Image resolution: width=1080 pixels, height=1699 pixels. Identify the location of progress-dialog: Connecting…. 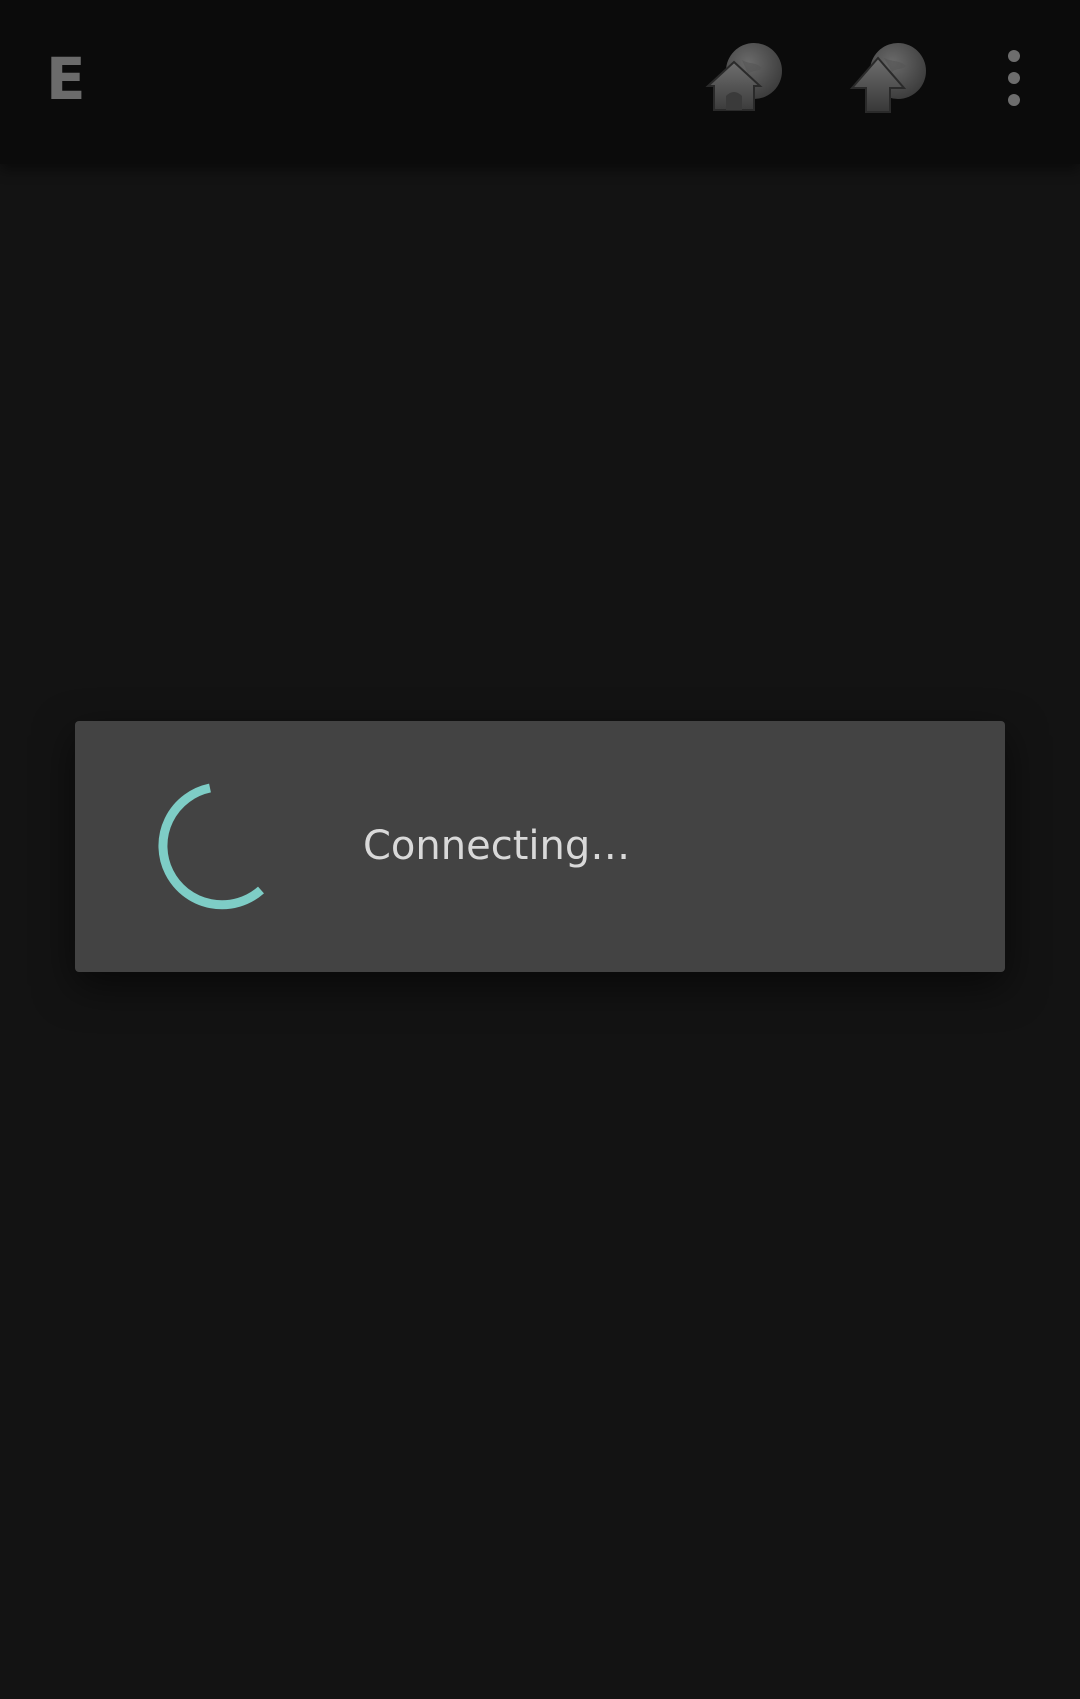
(540, 846).